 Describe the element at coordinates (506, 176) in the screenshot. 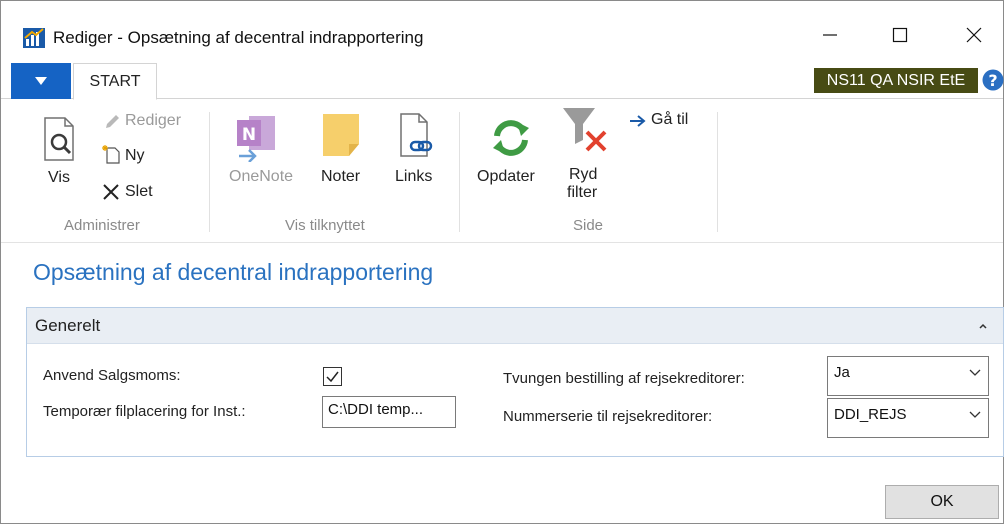

I see `opdater-label: Opdater` at that location.